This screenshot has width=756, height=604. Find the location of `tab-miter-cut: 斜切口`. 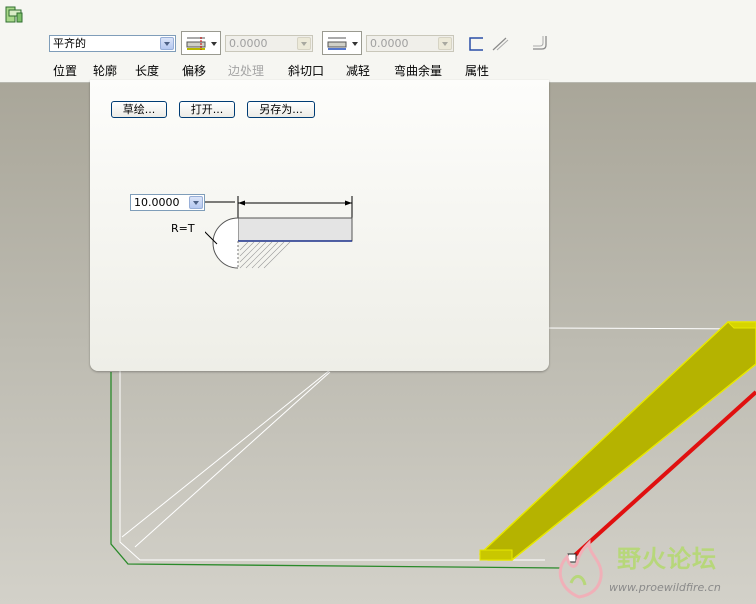

tab-miter-cut: 斜切口 is located at coordinates (306, 70).